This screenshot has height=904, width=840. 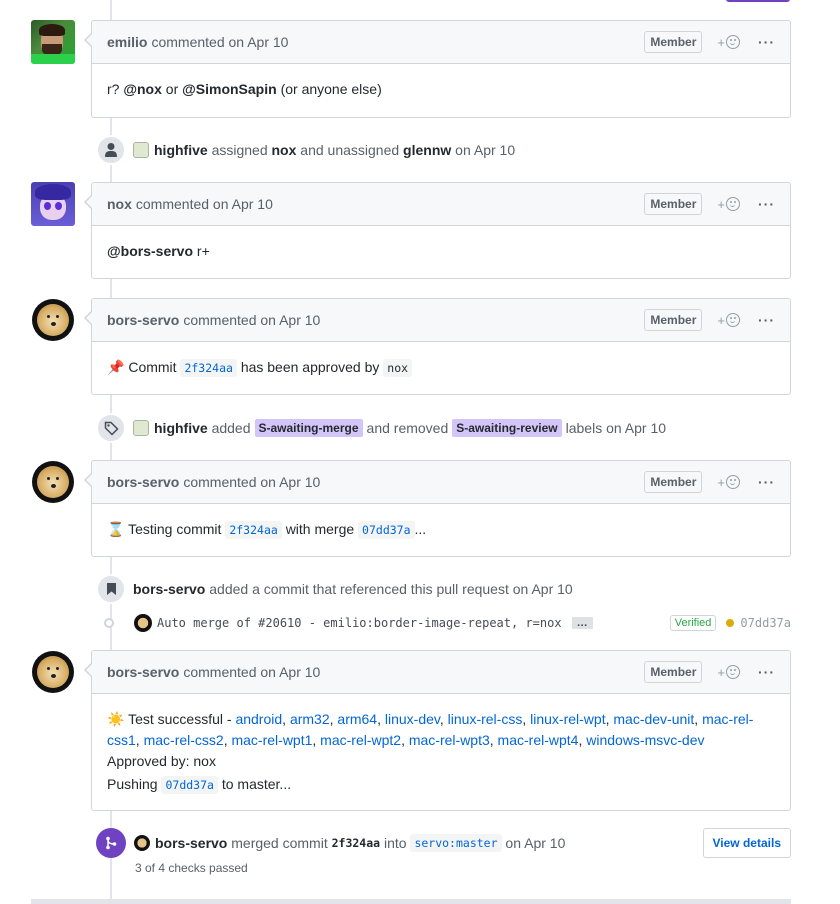 I want to click on assignee: nox, so click(x=284, y=150).